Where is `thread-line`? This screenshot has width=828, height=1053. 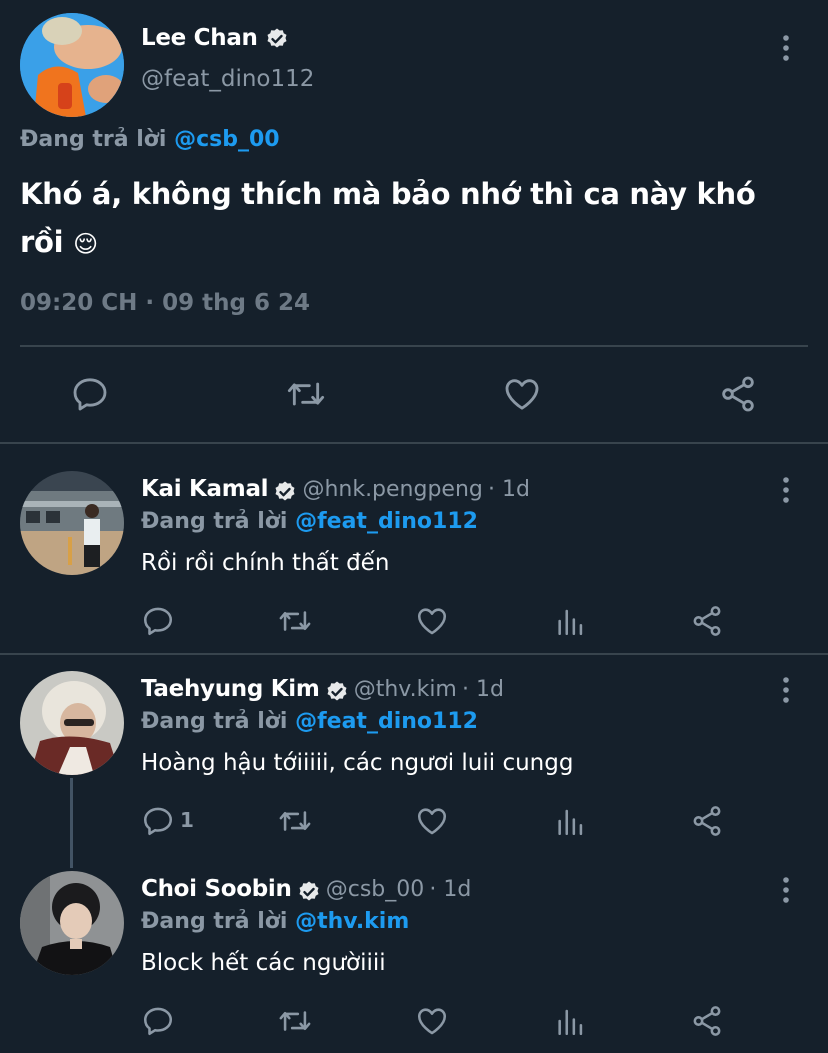 thread-line is located at coordinates (71, 823).